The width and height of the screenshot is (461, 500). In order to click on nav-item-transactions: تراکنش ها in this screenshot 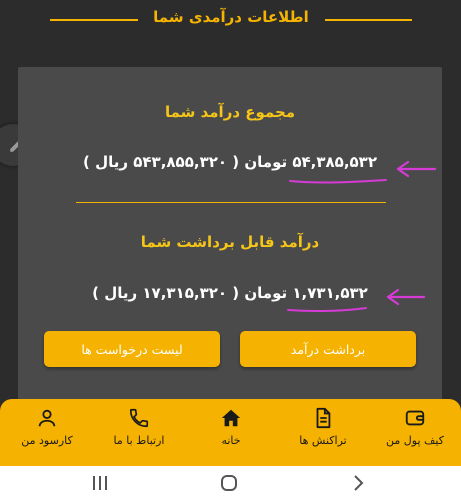, I will do `click(323, 427)`.